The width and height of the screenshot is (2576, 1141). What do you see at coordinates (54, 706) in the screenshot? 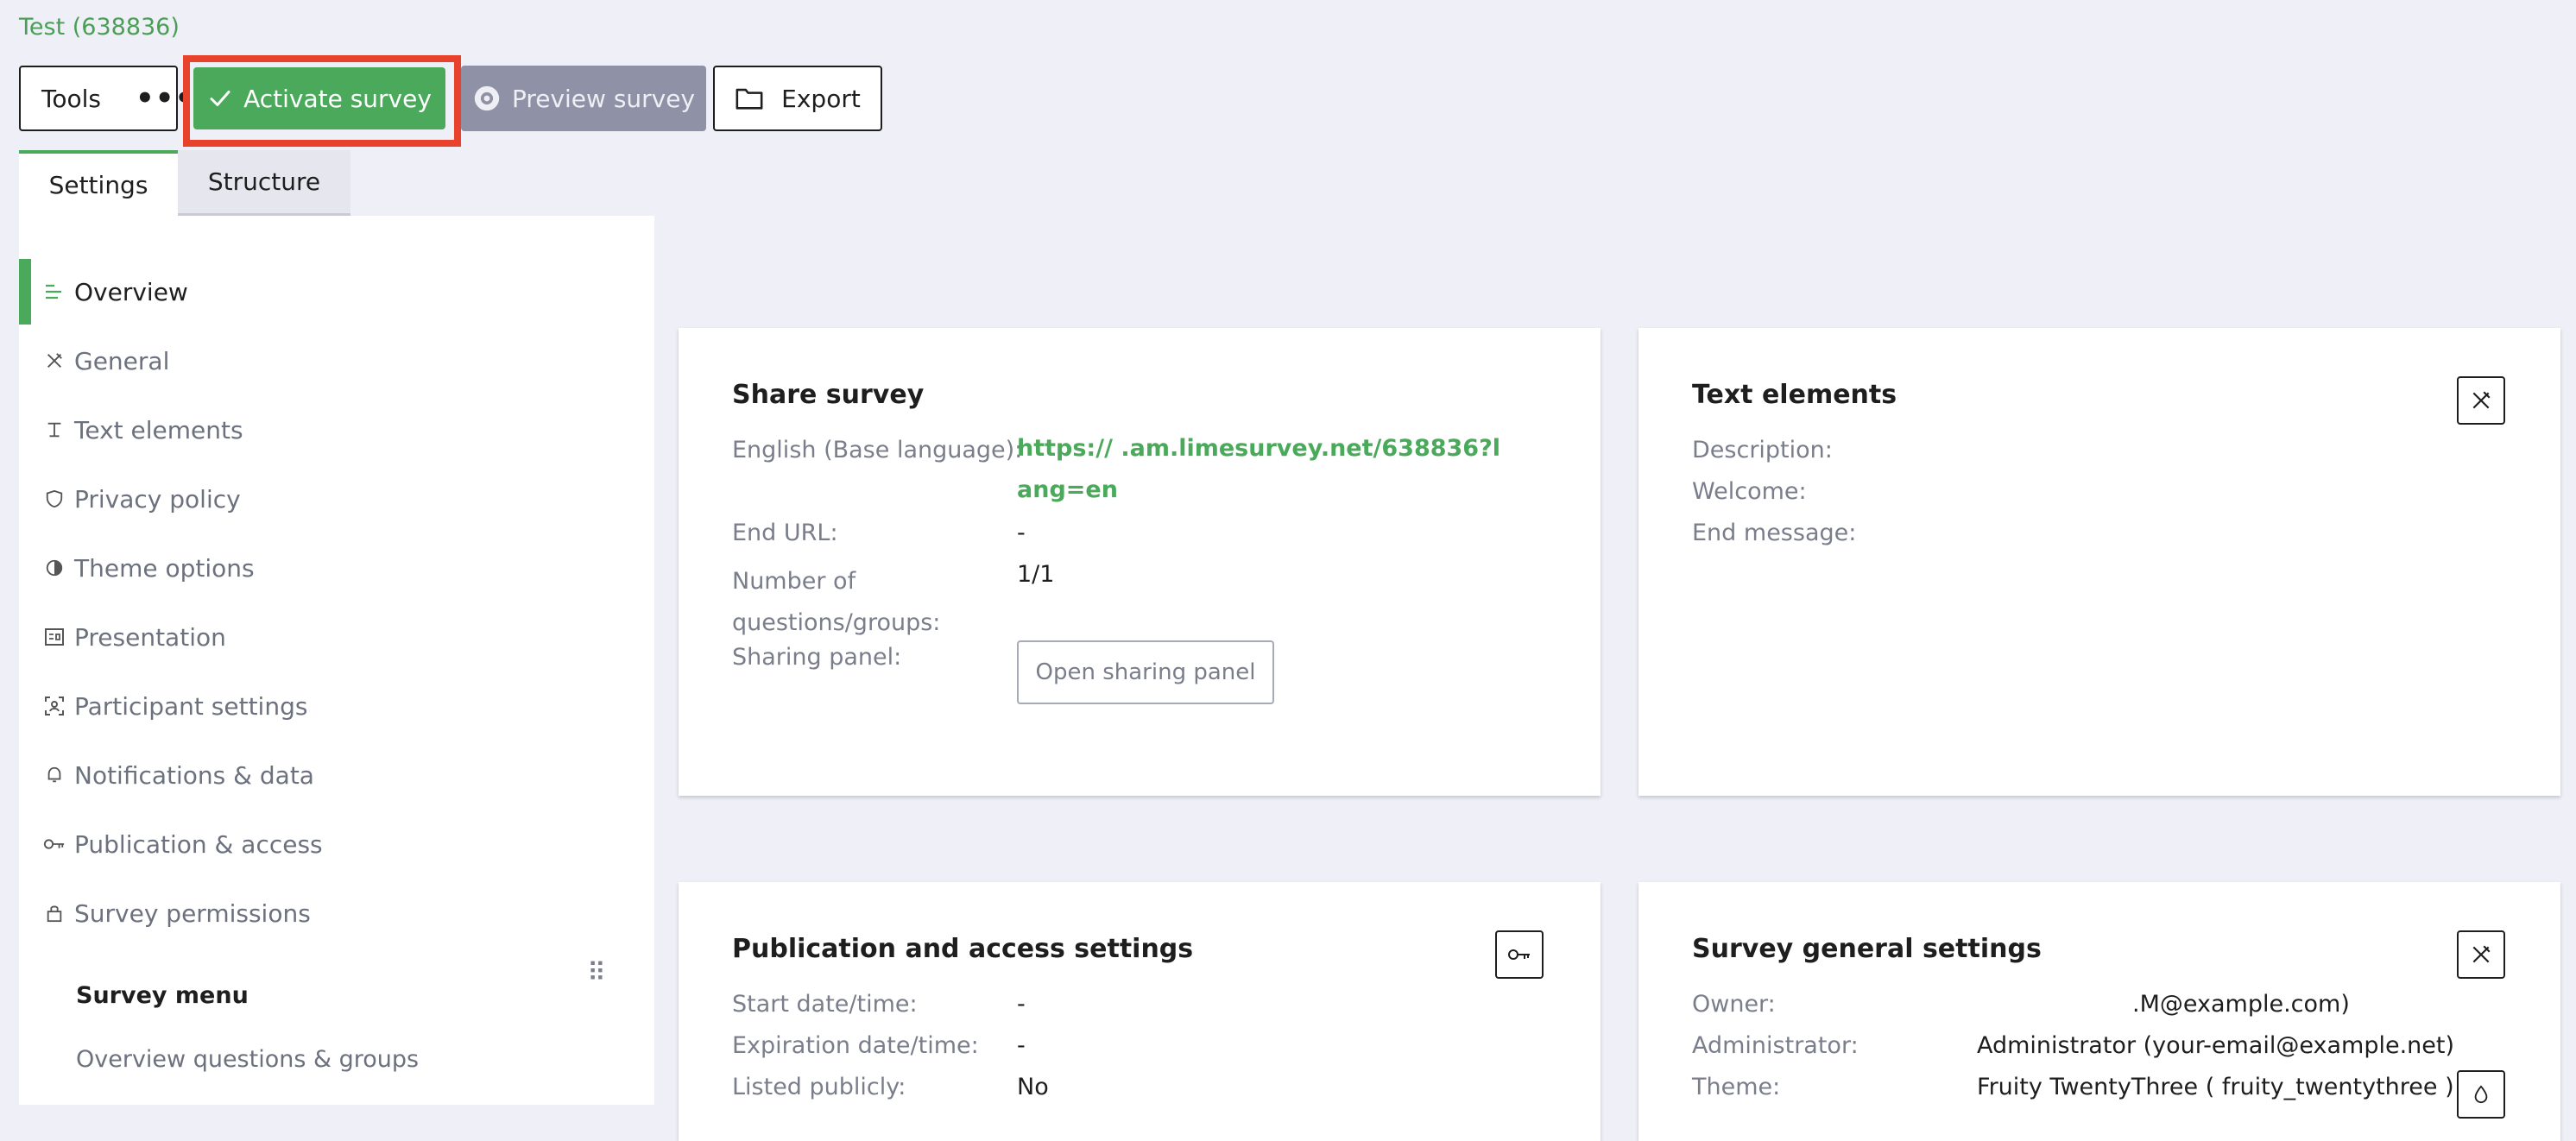
I see `participant-icon` at bounding box center [54, 706].